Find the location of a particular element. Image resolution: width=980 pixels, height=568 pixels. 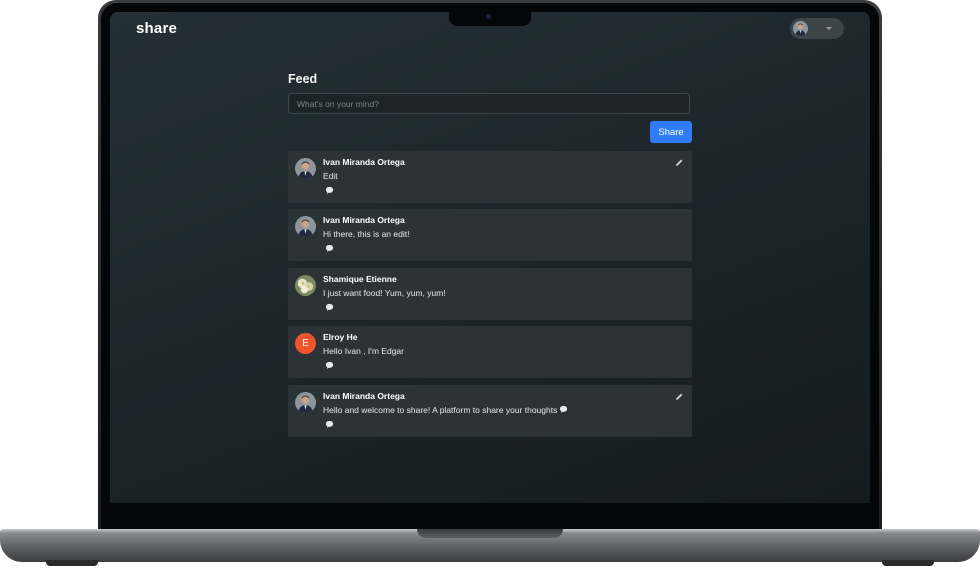

speech-bubble-icon is located at coordinates (564, 409).